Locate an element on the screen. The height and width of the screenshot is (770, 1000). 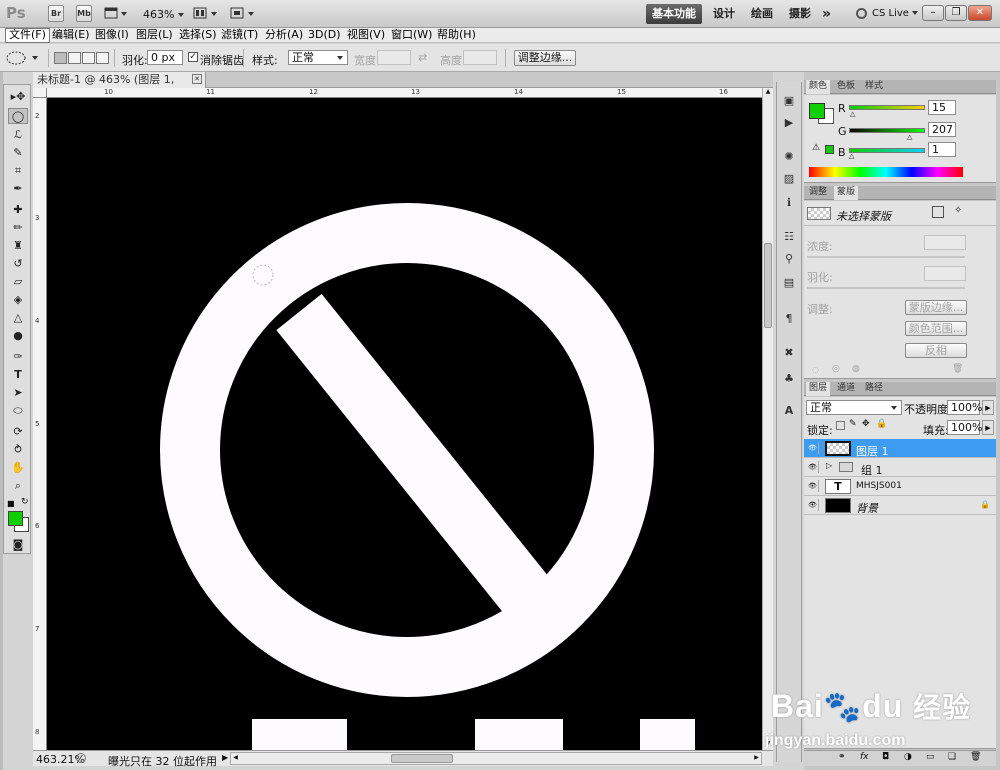
elliptical-marquee-tool-icon: ◯ is located at coordinates (18, 116).